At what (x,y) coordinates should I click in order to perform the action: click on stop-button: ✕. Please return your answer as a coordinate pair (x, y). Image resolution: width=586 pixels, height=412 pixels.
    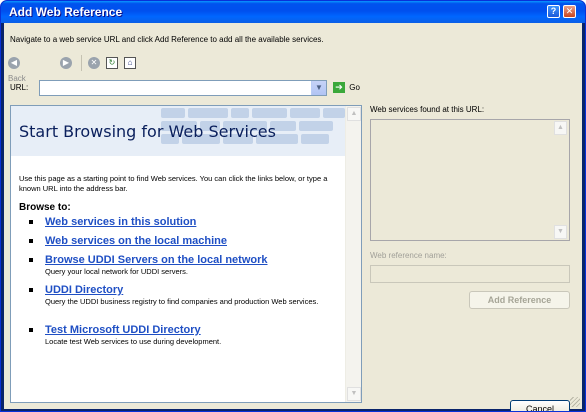
    Looking at the image, I should click on (94, 63).